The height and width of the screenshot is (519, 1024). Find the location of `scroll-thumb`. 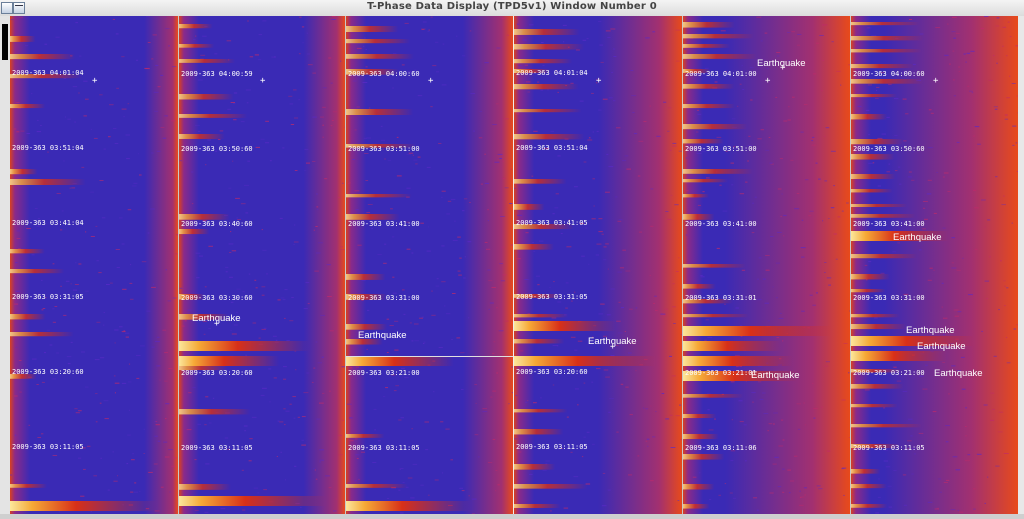

scroll-thumb is located at coordinates (5, 42).